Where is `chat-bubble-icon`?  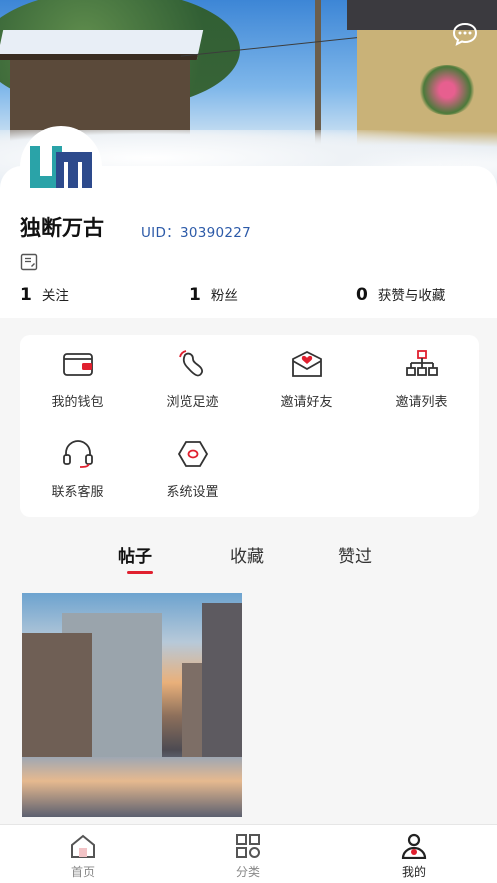
chat-bubble-icon is located at coordinates (465, 34).